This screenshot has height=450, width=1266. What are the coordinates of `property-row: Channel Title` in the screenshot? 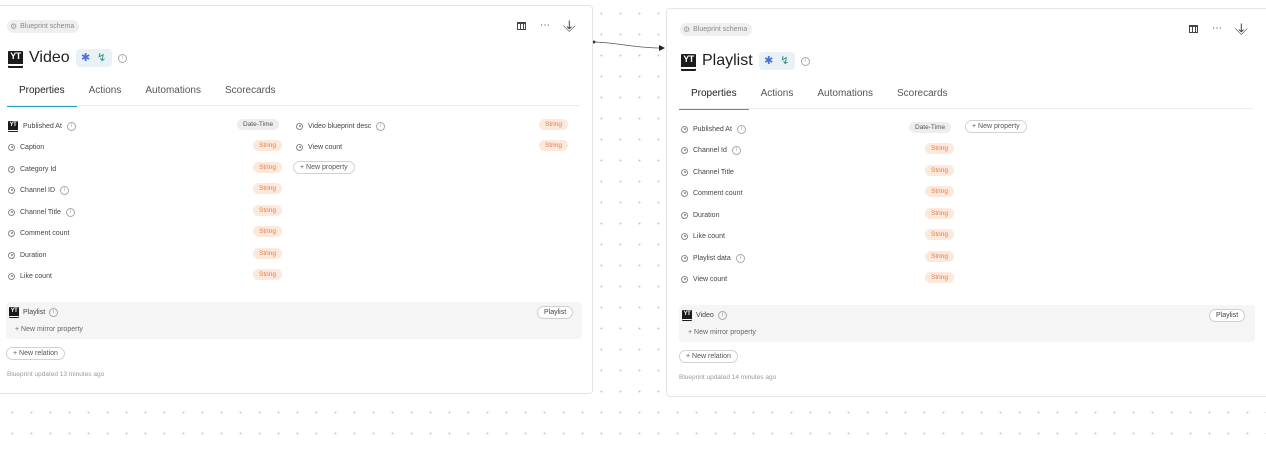 It's located at (707, 172).